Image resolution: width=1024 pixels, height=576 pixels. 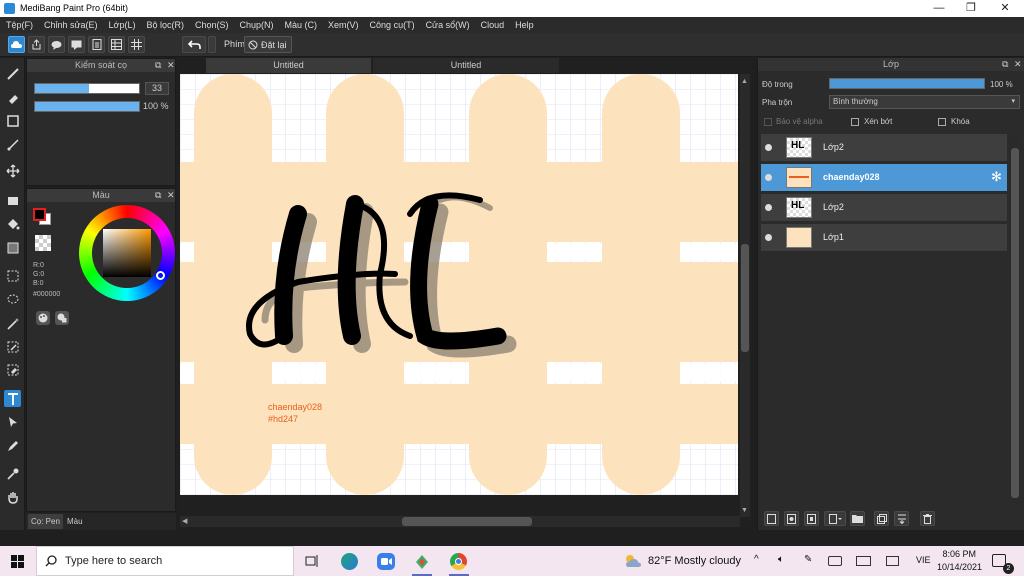 I want to click on hue-handle, so click(x=160, y=275).